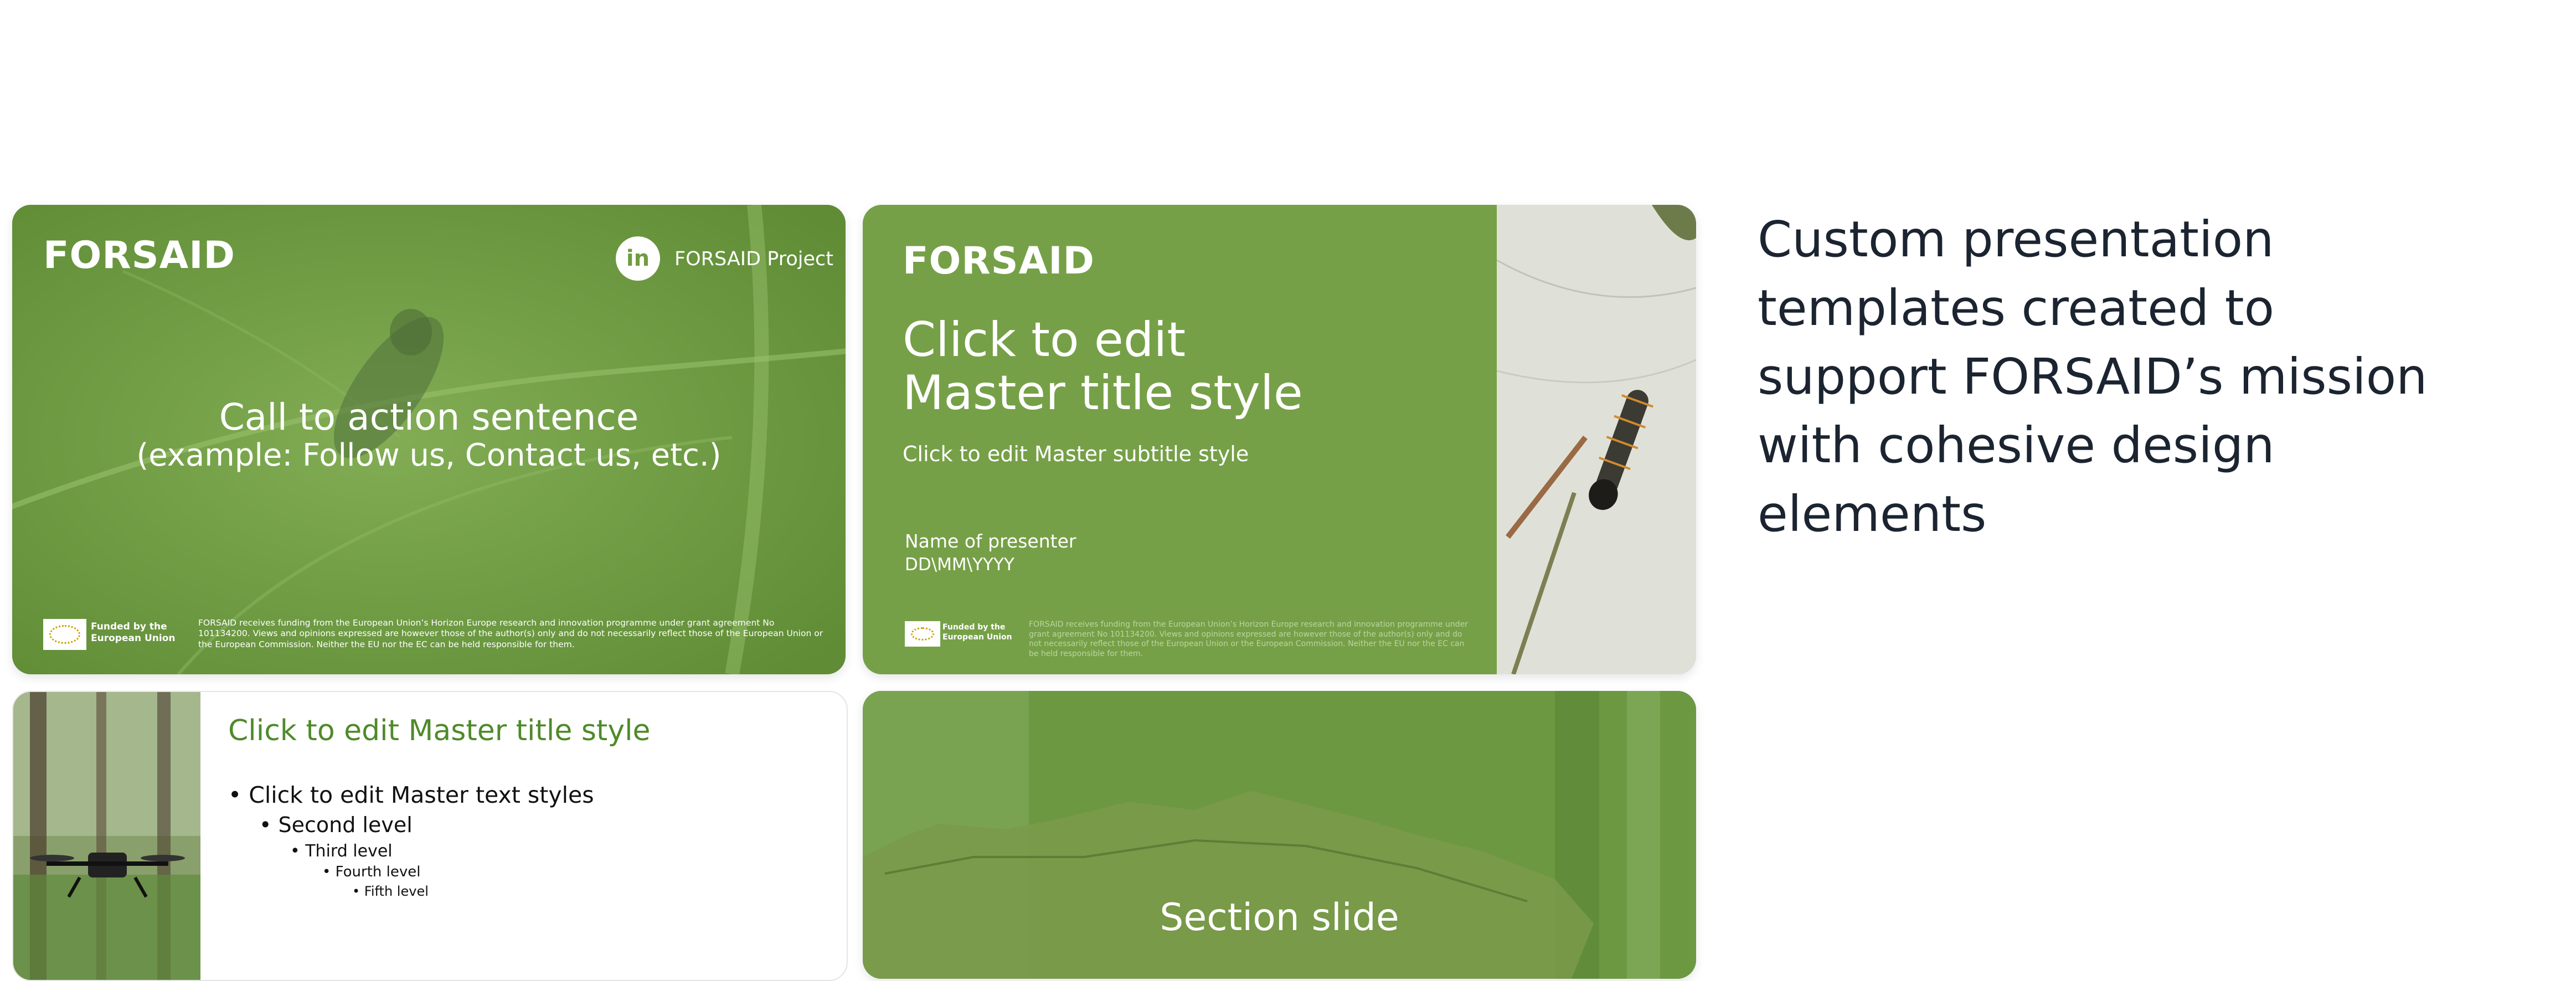  What do you see at coordinates (638, 258) in the screenshot?
I see `linkedin-icon: in` at bounding box center [638, 258].